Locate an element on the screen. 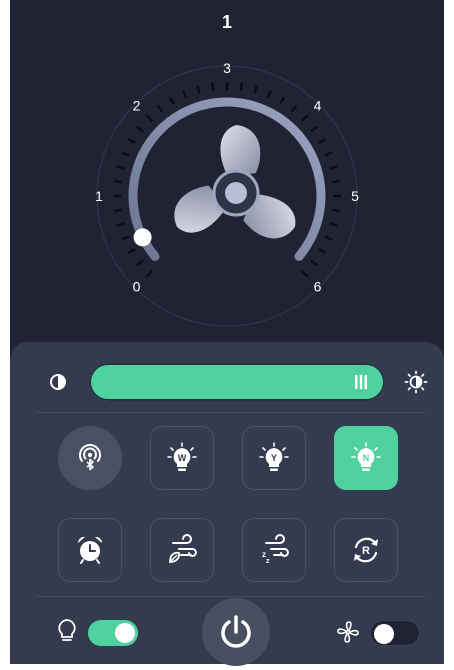 The height and width of the screenshot is (670, 454). leaf-wind-icon is located at coordinates (183, 548).